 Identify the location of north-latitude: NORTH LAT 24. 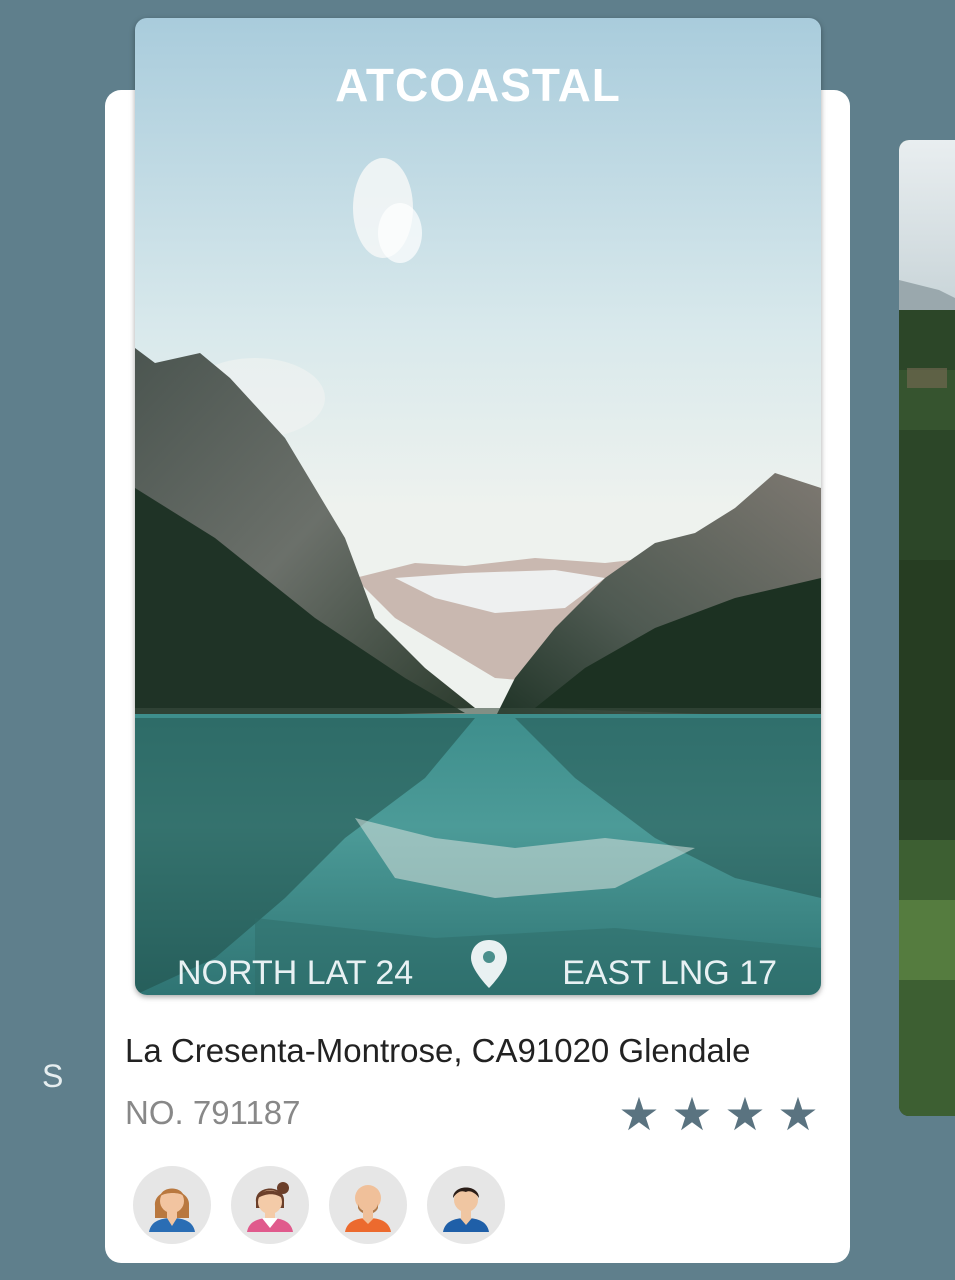
(295, 973).